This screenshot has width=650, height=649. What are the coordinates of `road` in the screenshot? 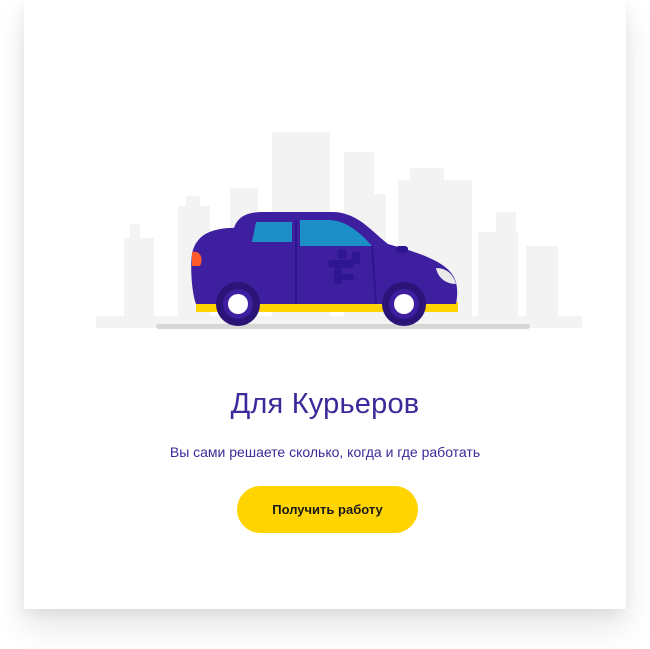 It's located at (343, 326).